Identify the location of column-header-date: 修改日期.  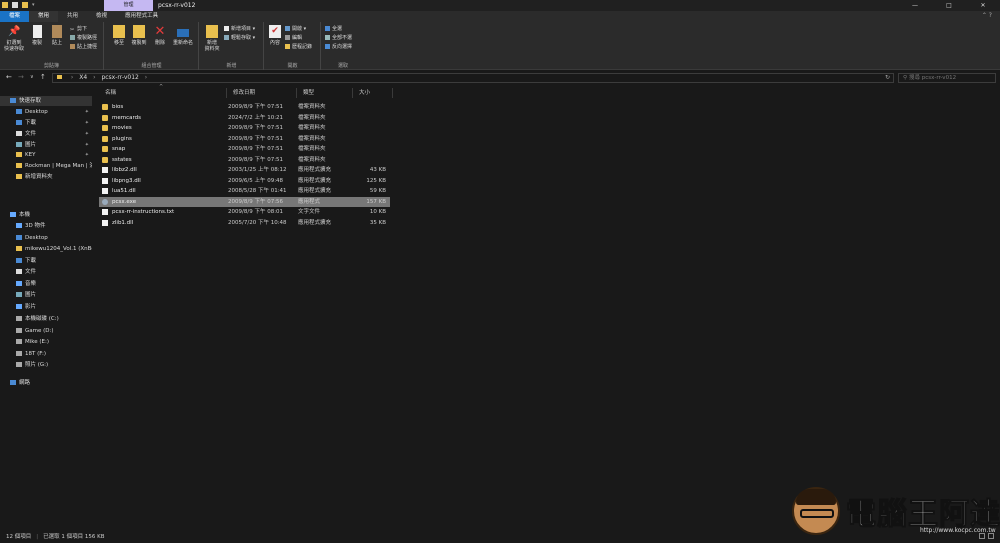
(262, 93).